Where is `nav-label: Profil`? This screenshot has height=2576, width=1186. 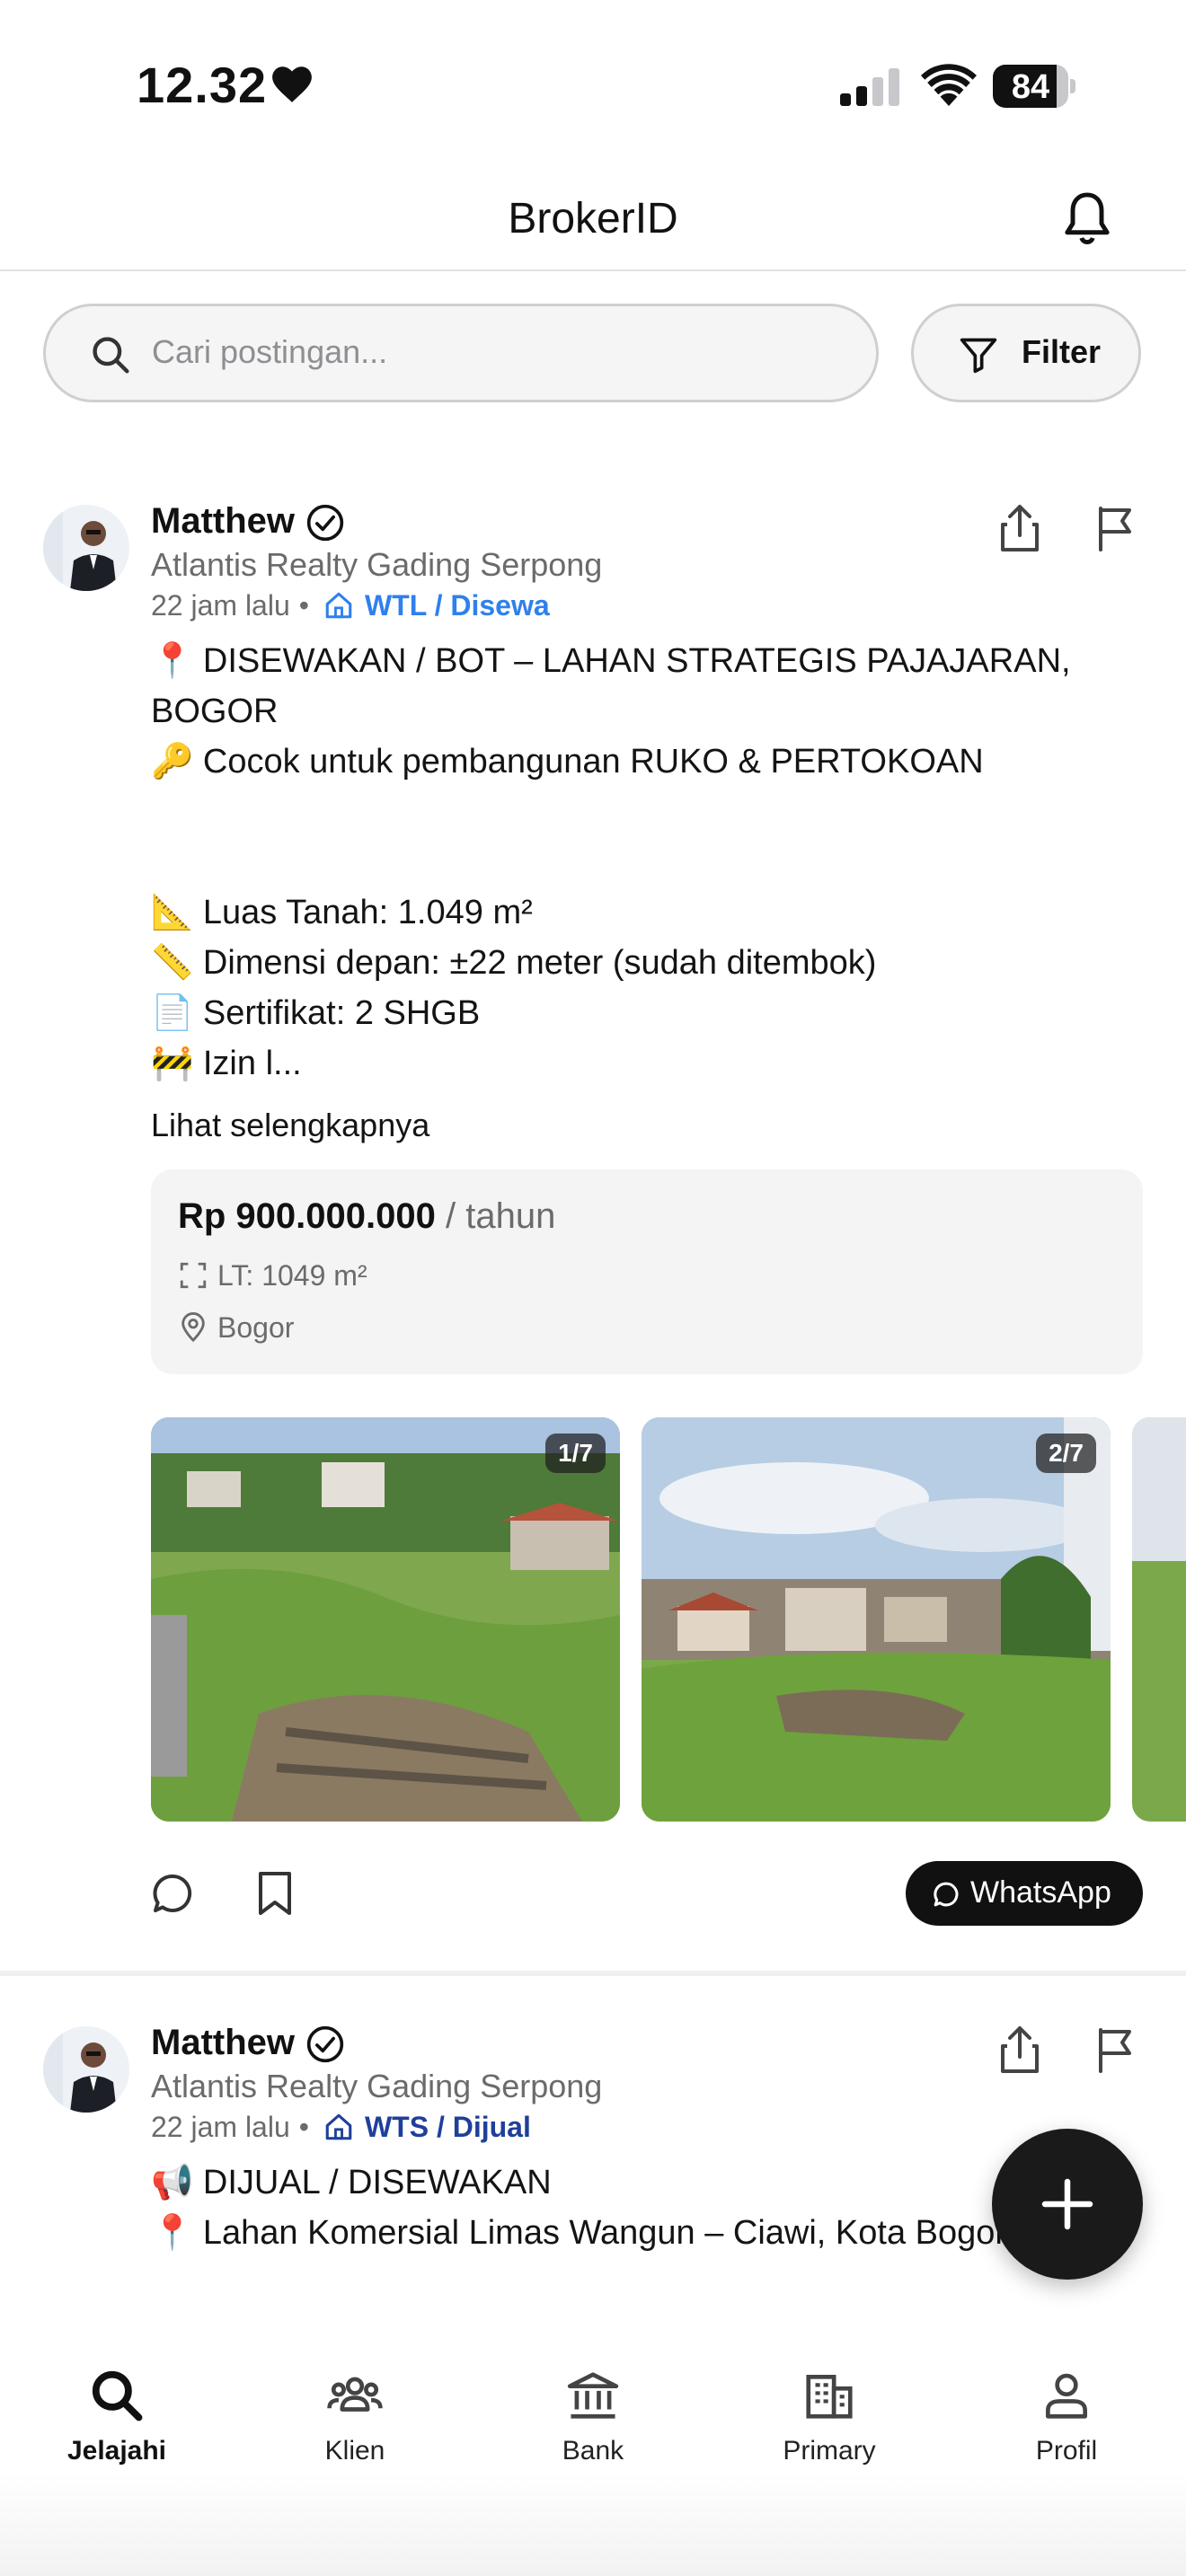
nav-label: Profil is located at coordinates (1066, 2451).